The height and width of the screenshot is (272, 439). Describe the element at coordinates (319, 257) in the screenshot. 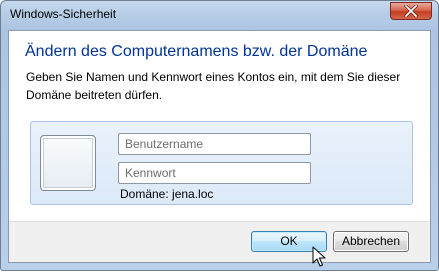

I see `mouse-cursor-icon` at that location.